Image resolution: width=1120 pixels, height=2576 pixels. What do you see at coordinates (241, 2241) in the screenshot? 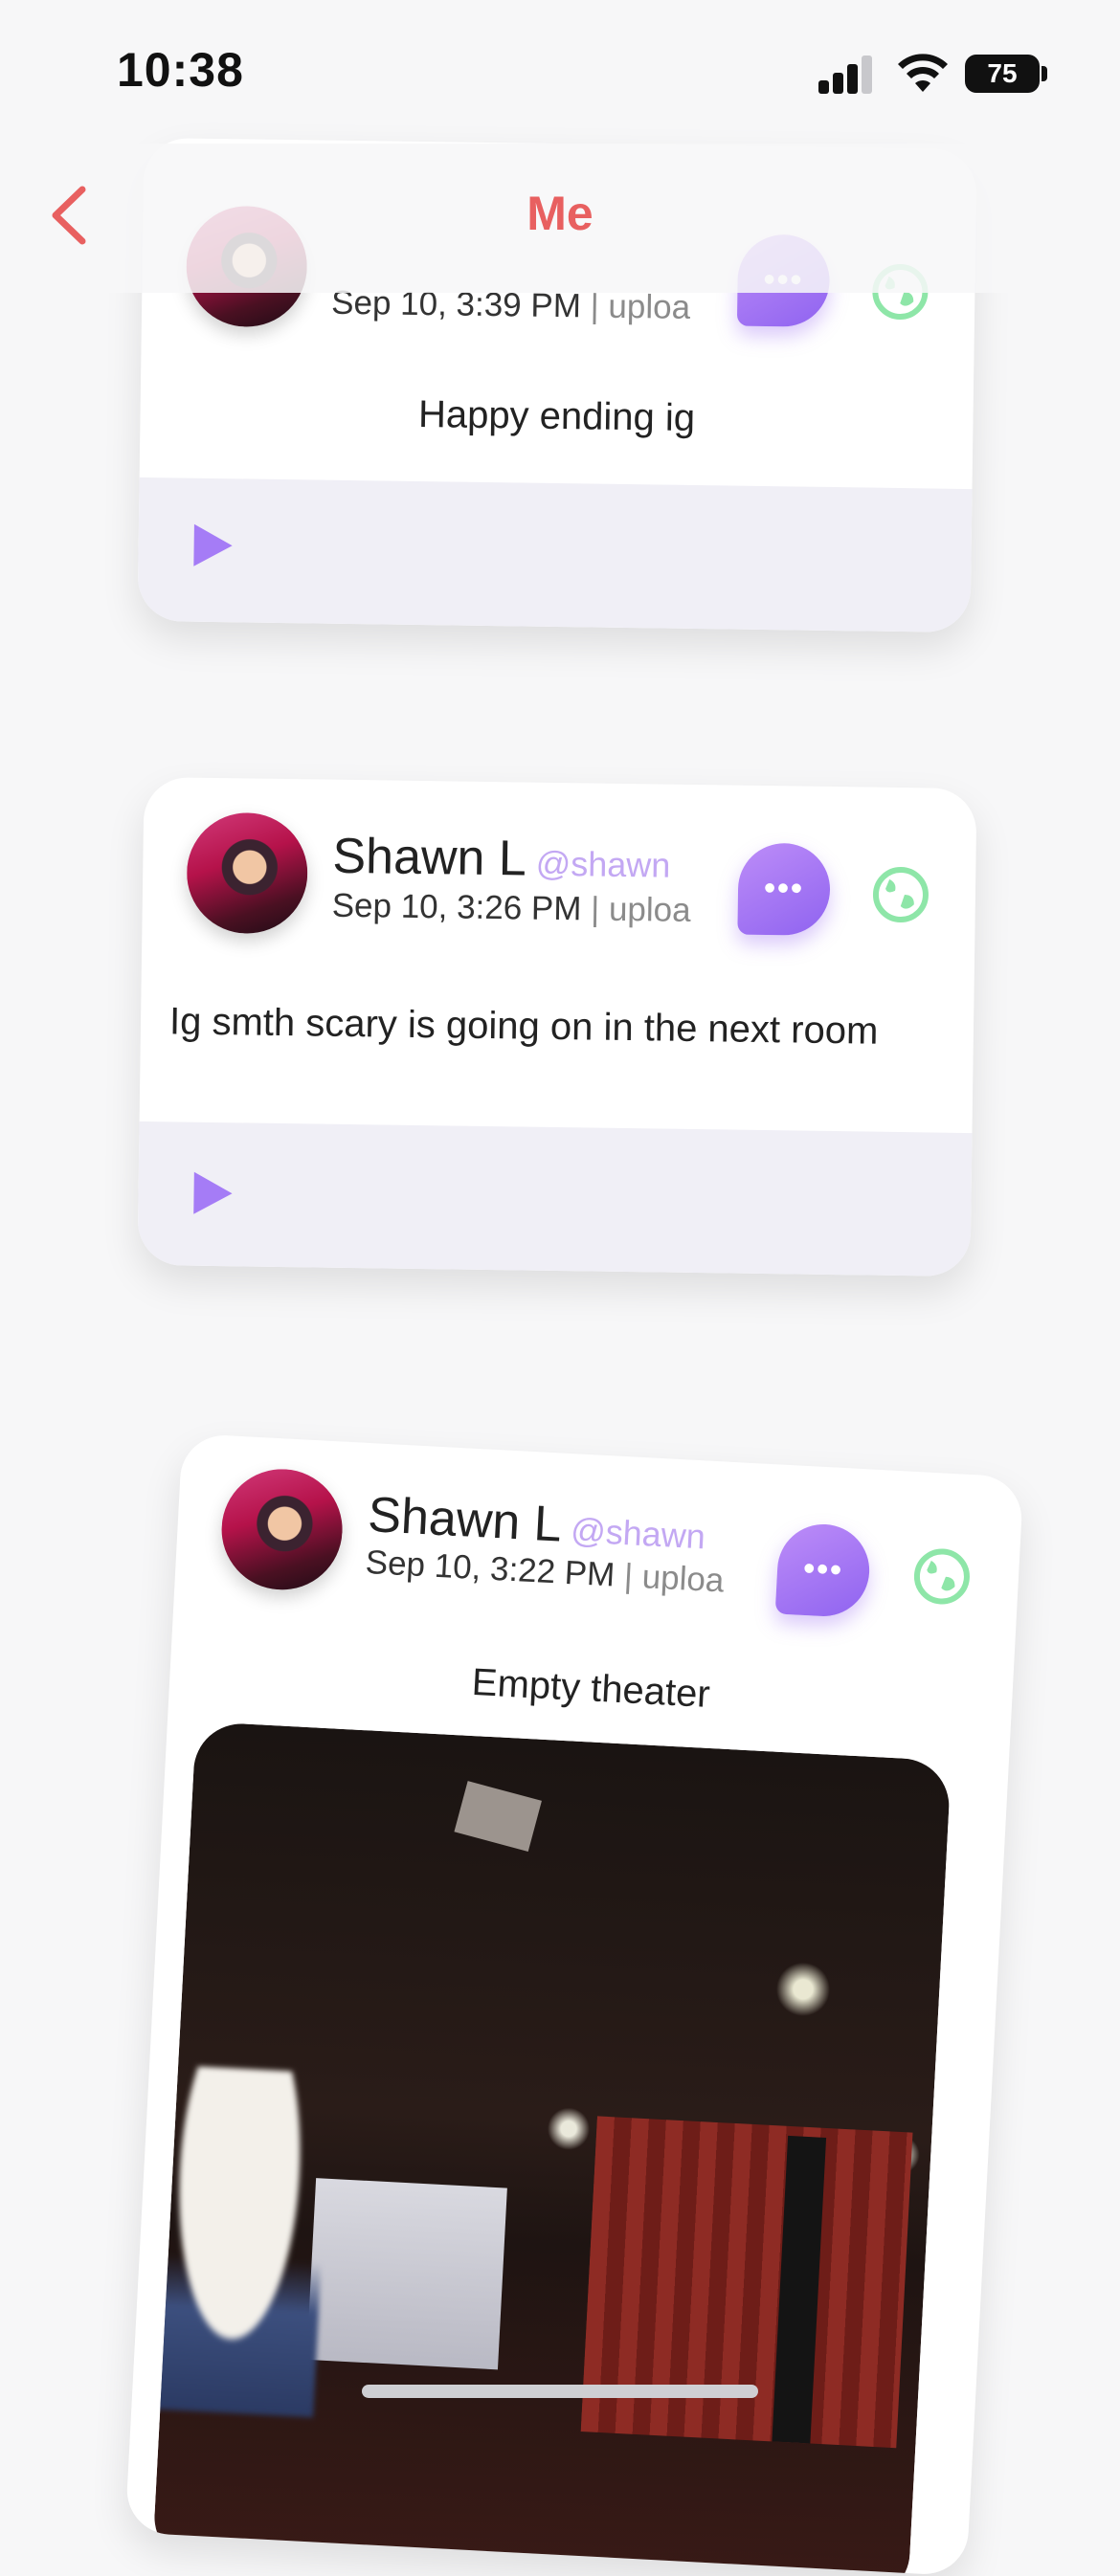
I see `photo-person` at bounding box center [241, 2241].